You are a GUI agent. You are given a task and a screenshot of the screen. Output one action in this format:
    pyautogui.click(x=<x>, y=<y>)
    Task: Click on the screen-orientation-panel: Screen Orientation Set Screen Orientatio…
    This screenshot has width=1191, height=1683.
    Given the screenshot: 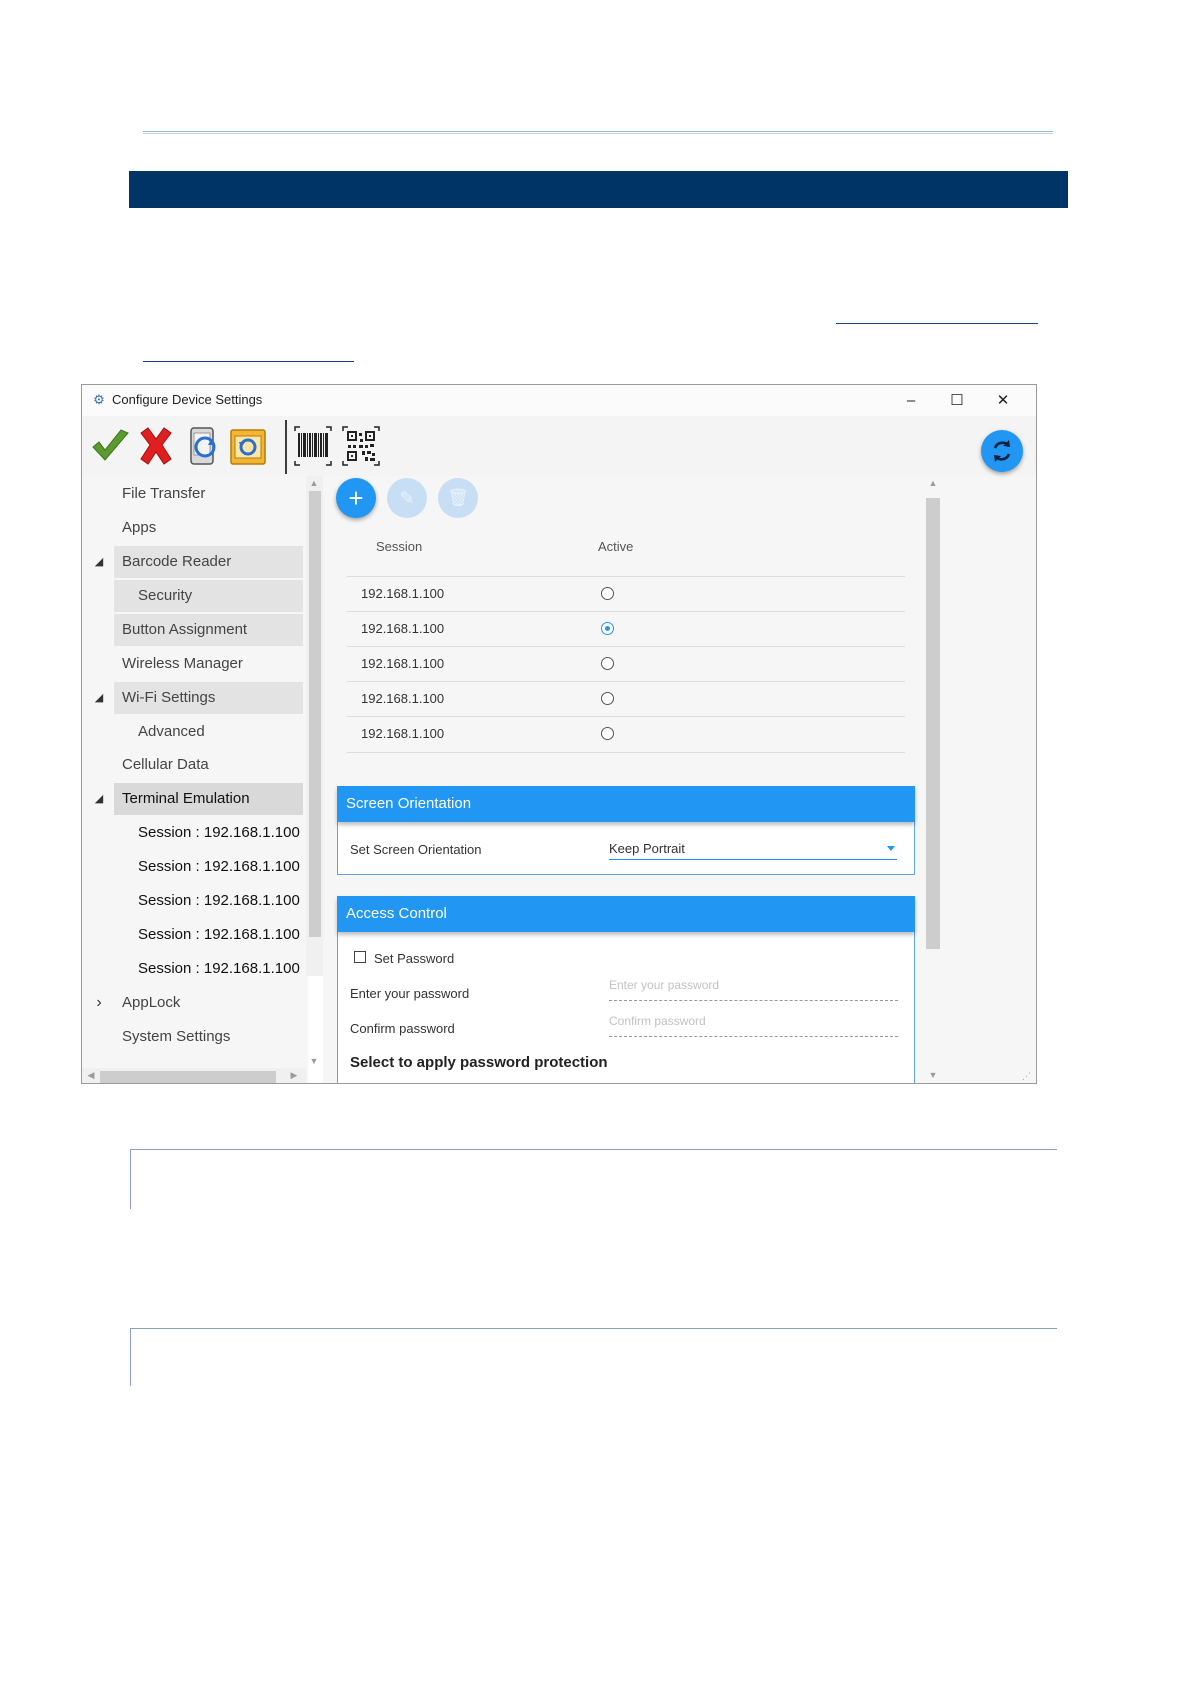 What is the action you would take?
    pyautogui.click(x=626, y=830)
    